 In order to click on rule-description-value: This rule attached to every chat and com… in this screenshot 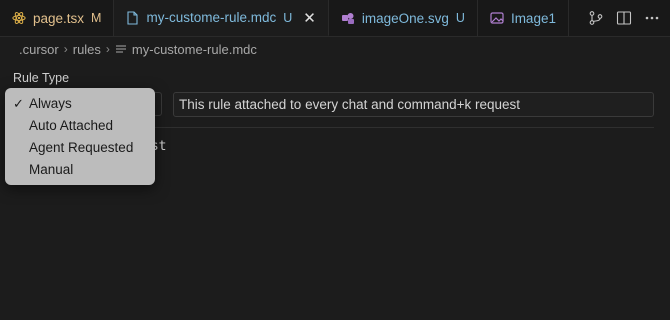, I will do `click(350, 104)`.